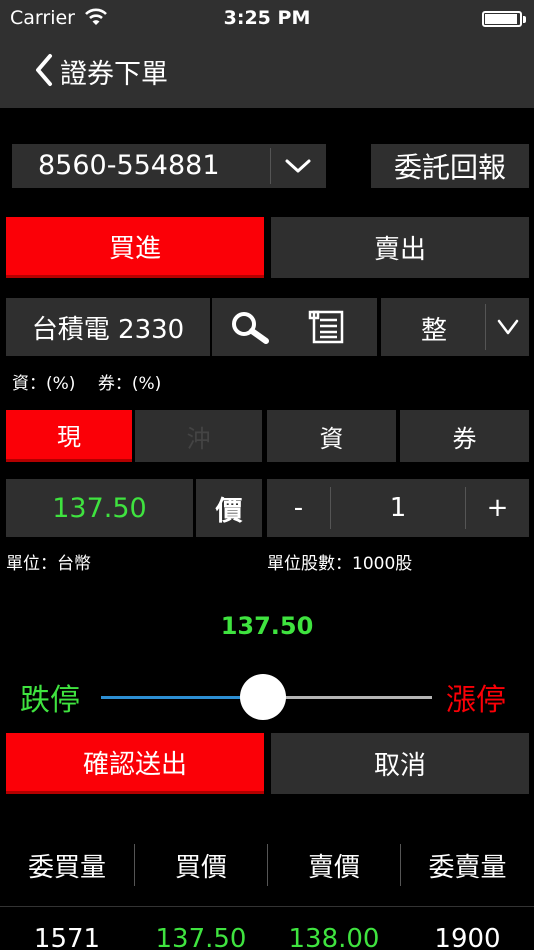  Describe the element at coordinates (267, 626) in the screenshot. I see `slider-price-readout: 137.50` at that location.